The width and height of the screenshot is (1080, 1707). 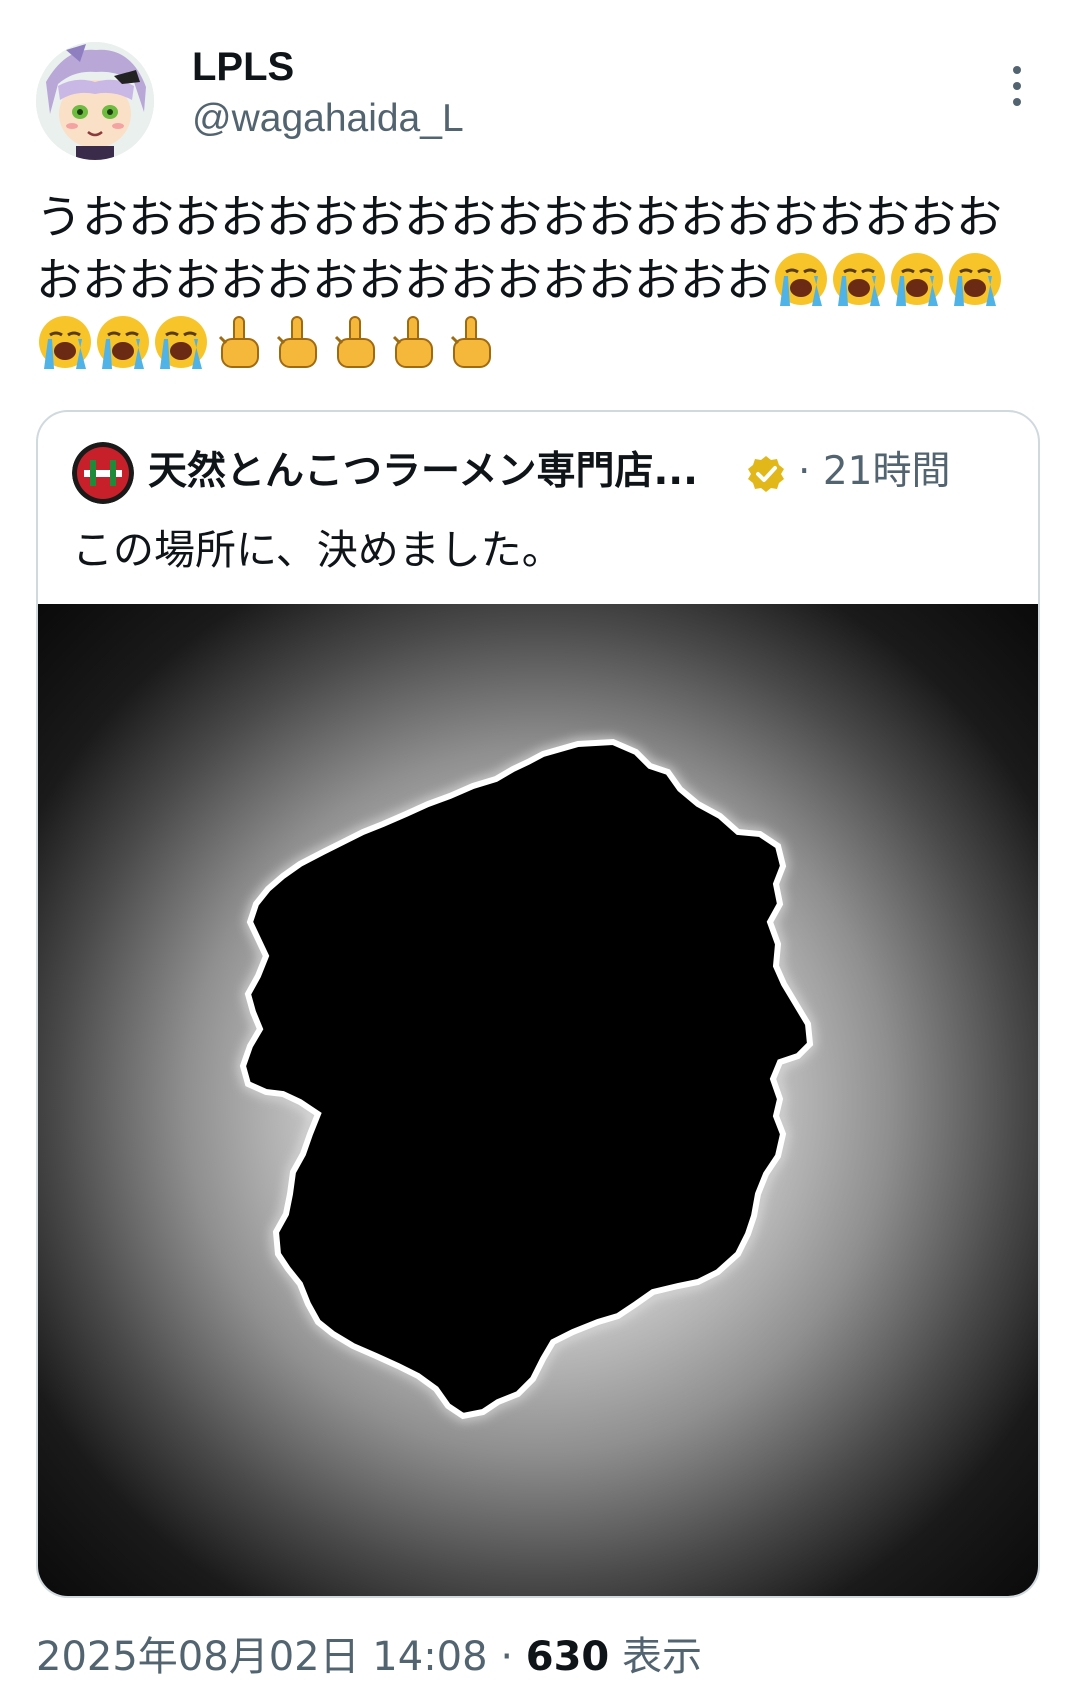 I want to click on ramen-shop-logo-icon, so click(x=103, y=473).